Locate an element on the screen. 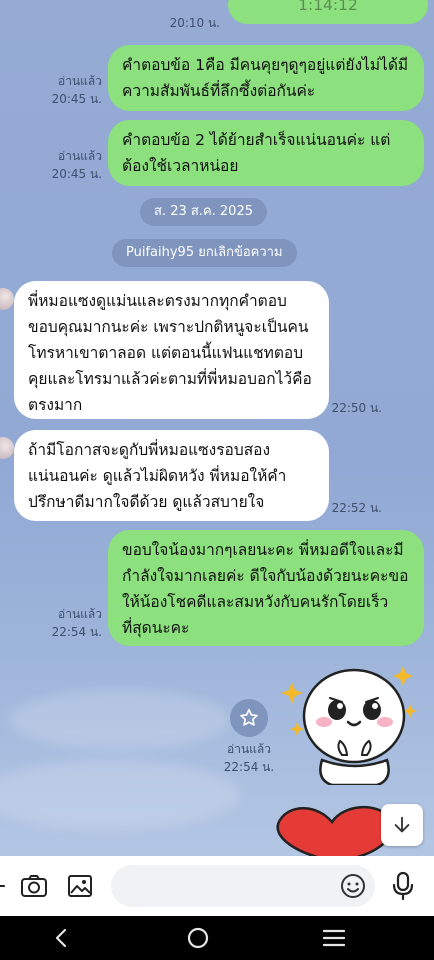  recent-apps-icon is located at coordinates (334, 938).